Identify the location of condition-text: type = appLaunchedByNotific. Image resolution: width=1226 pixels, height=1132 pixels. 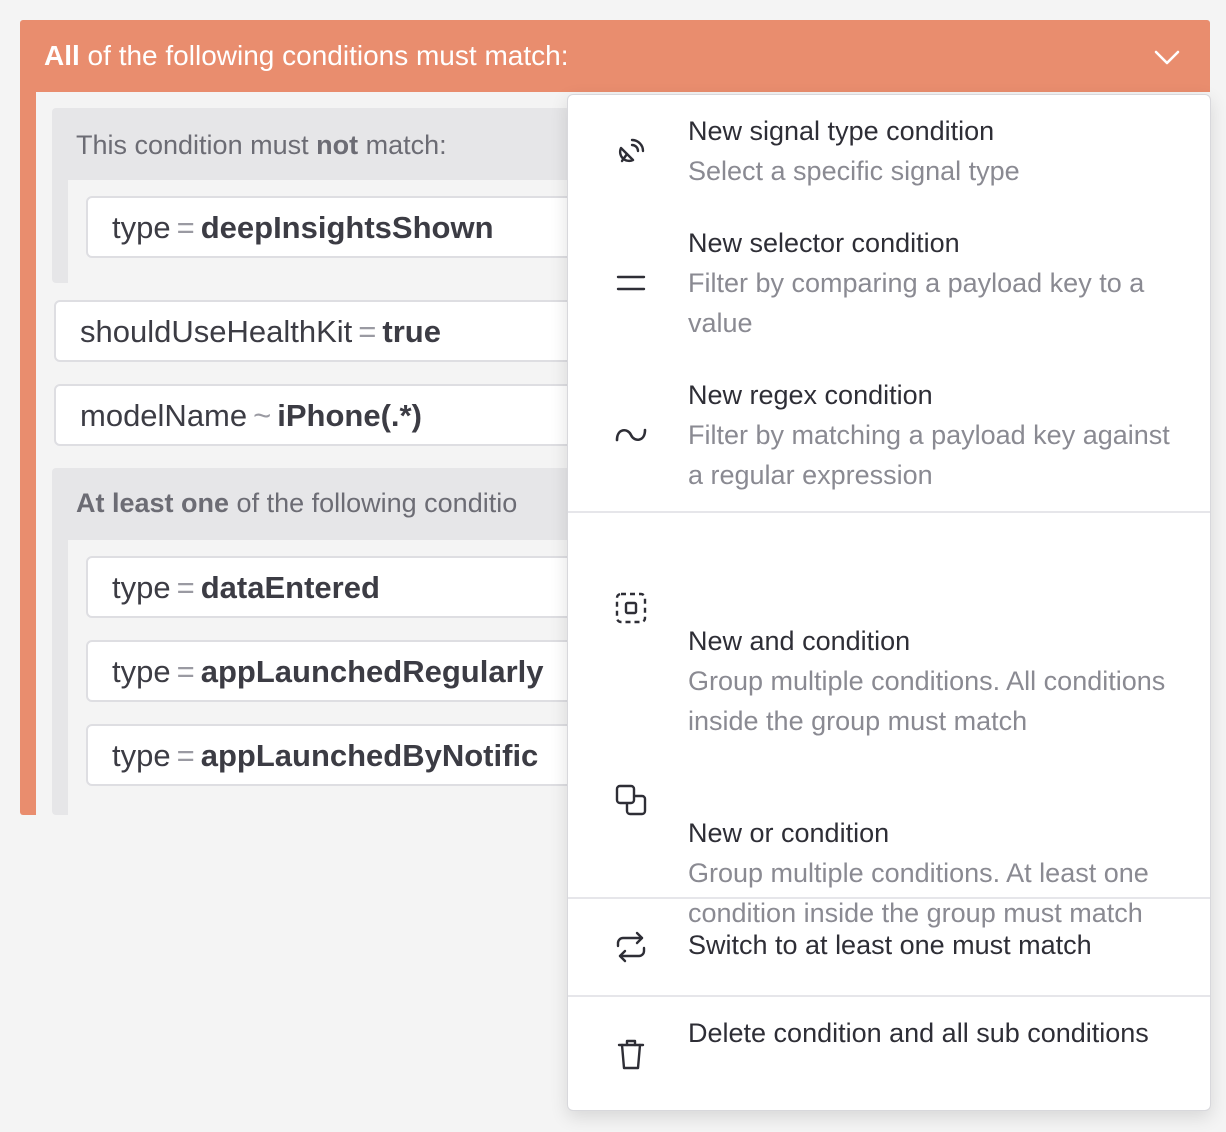
(325, 756).